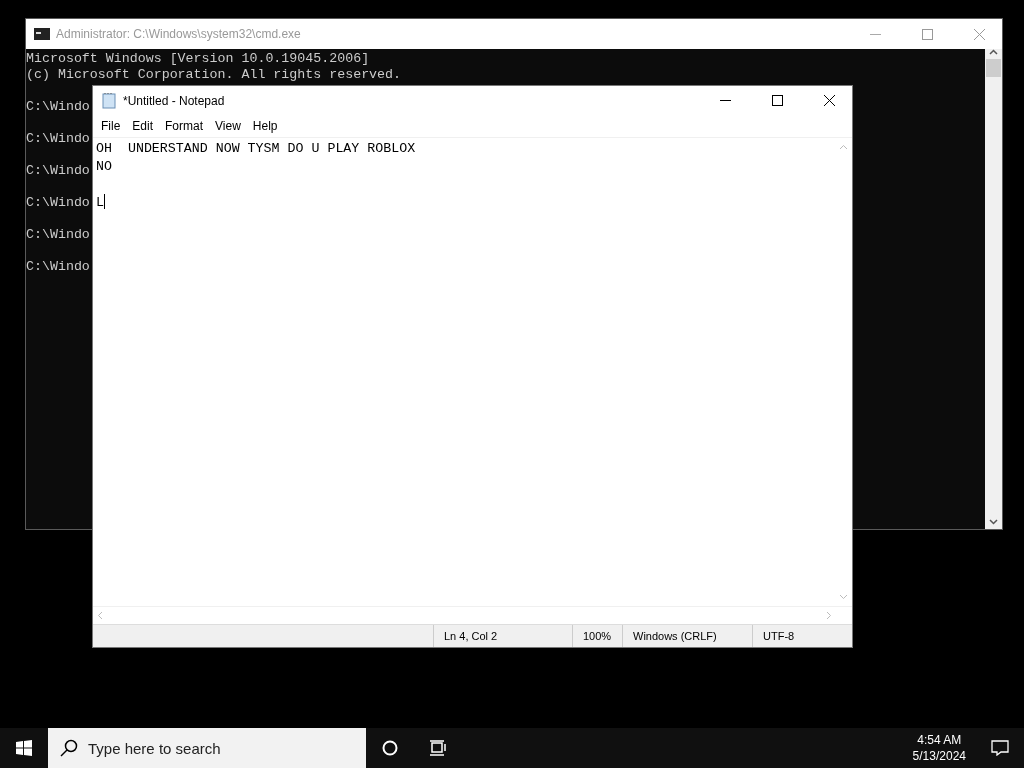 Image resolution: width=1024 pixels, height=768 pixels. I want to click on circle-icon, so click(390, 748).